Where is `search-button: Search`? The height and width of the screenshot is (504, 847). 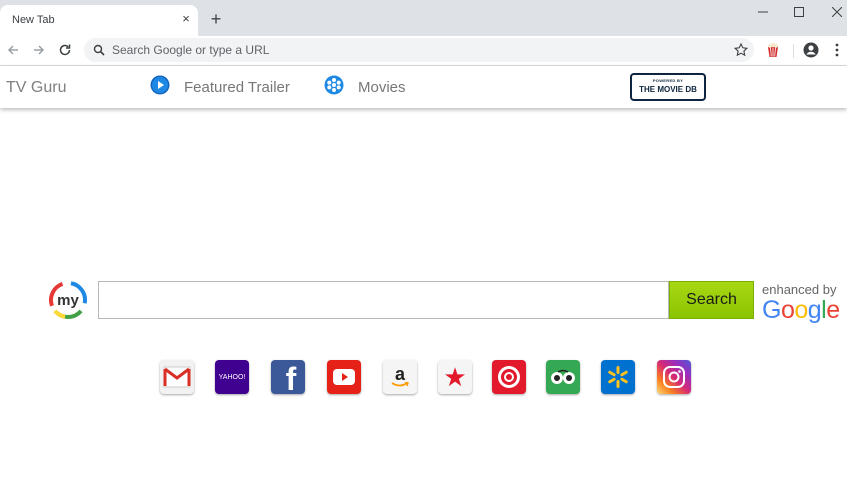
search-button: Search is located at coordinates (711, 300).